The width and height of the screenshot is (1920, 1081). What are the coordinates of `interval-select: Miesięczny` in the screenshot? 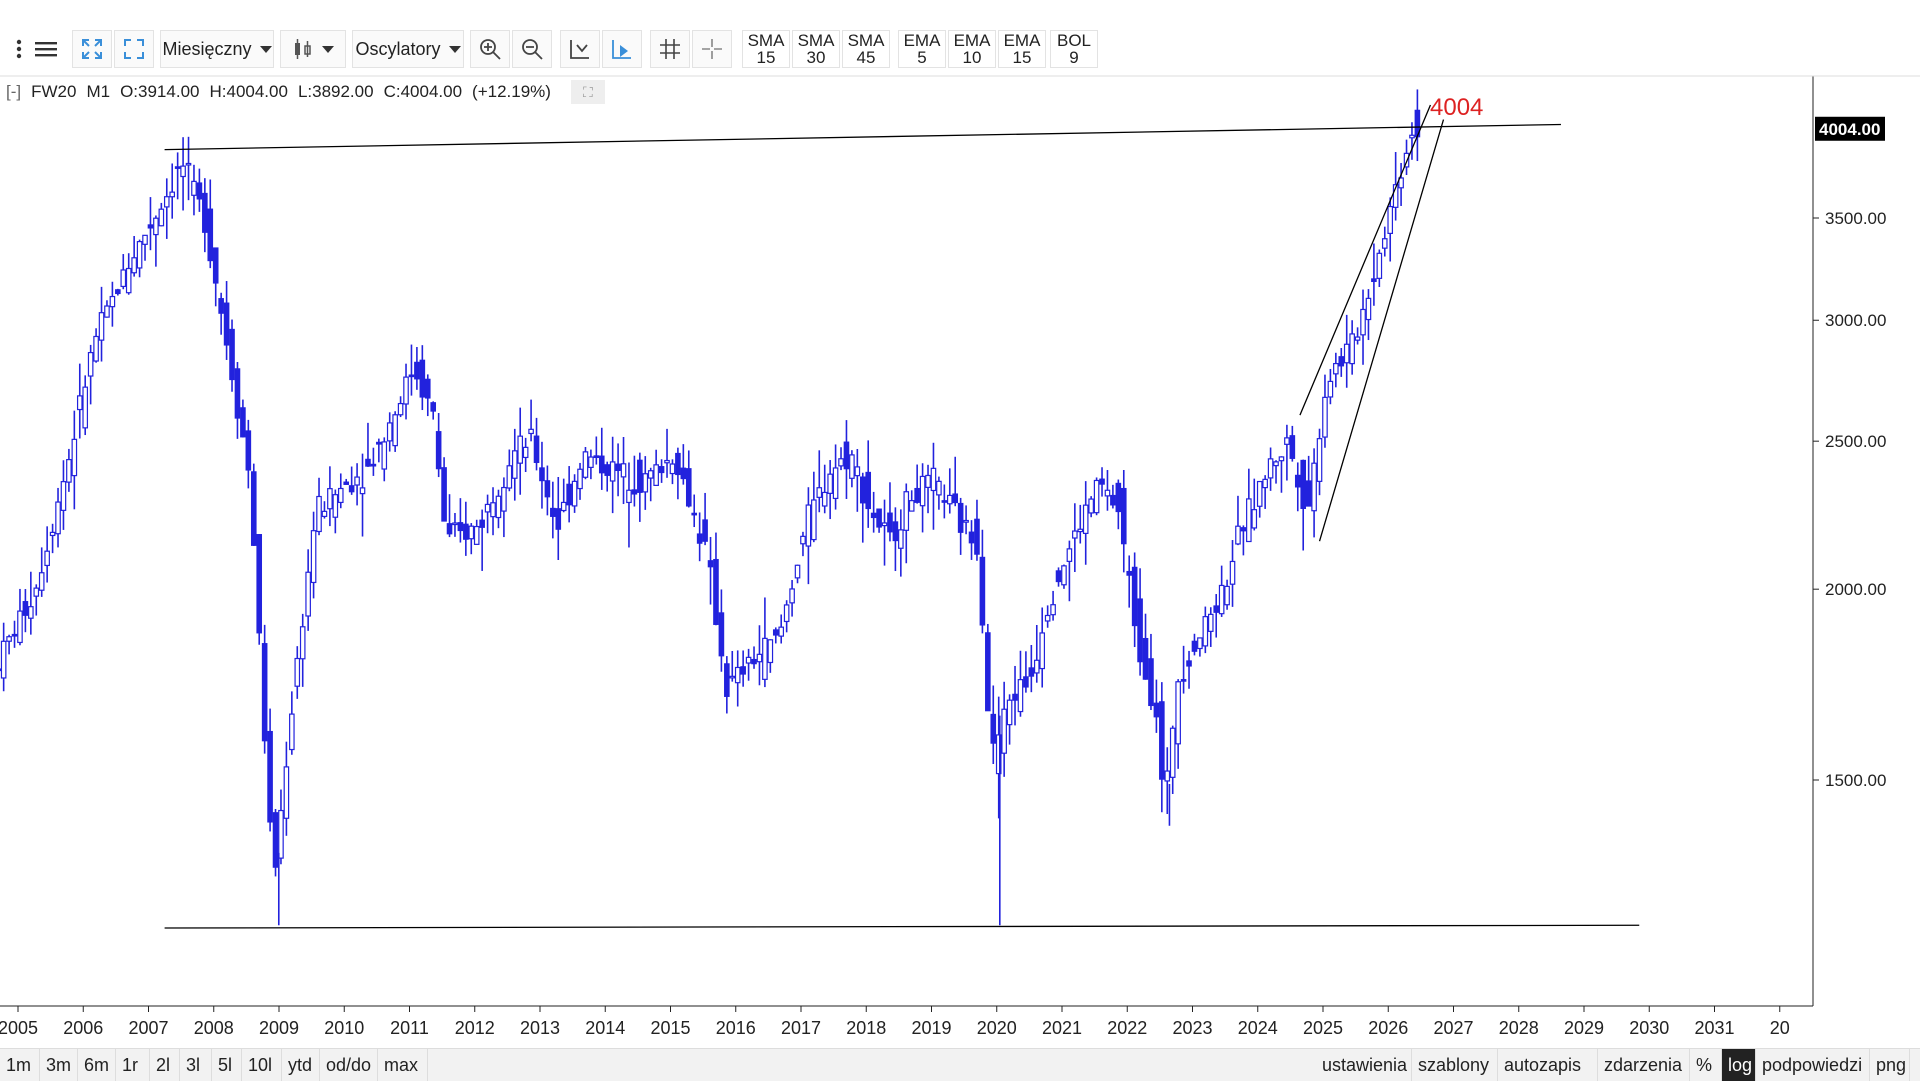 It's located at (217, 49).